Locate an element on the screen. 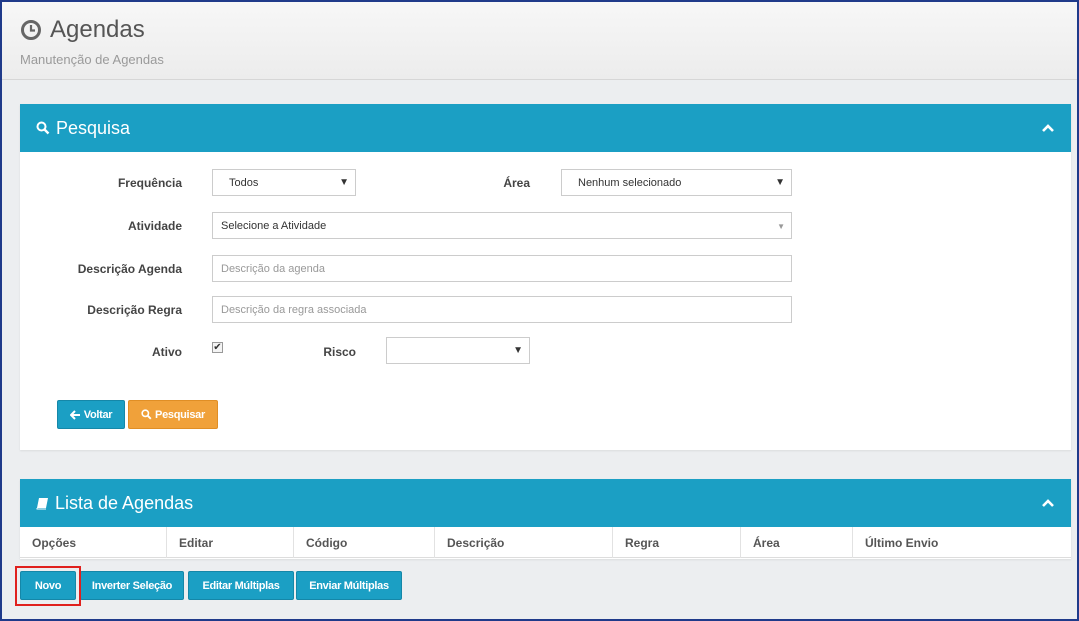 Image resolution: width=1079 pixels, height=621 pixels. ativo-label: Ativo is located at coordinates (167, 352).